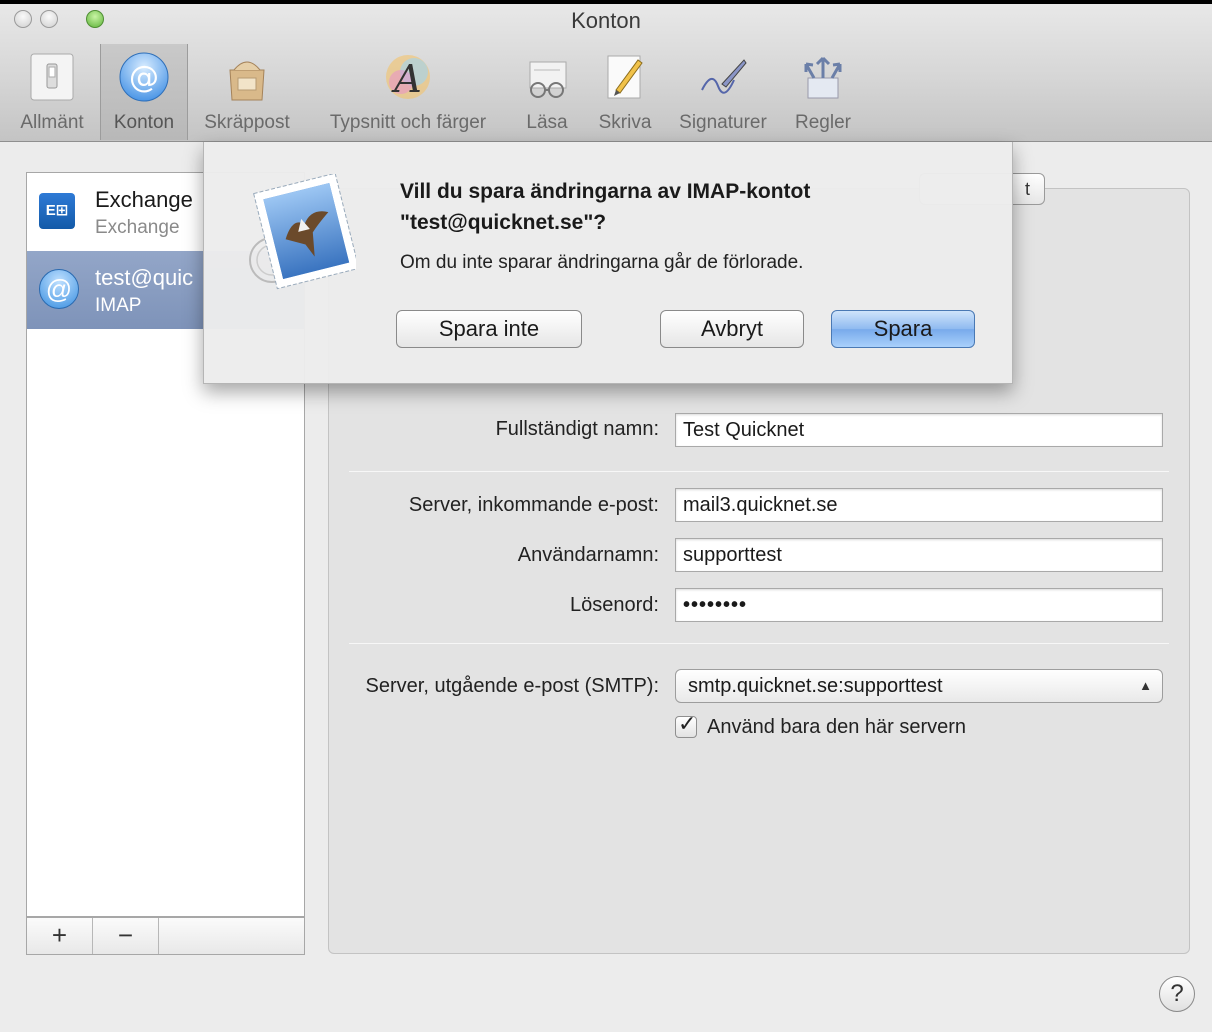  What do you see at coordinates (1177, 994) in the screenshot?
I see `help-button: ?` at bounding box center [1177, 994].